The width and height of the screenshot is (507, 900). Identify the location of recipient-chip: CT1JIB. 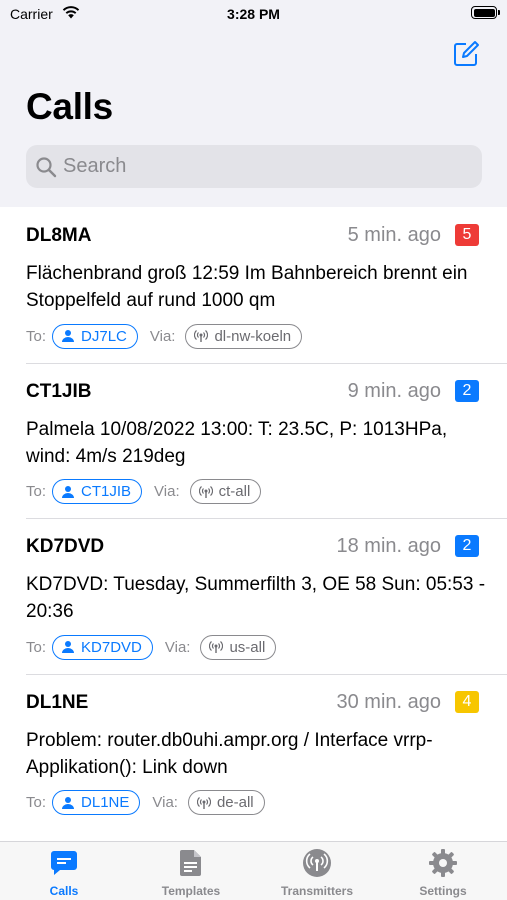
(97, 491).